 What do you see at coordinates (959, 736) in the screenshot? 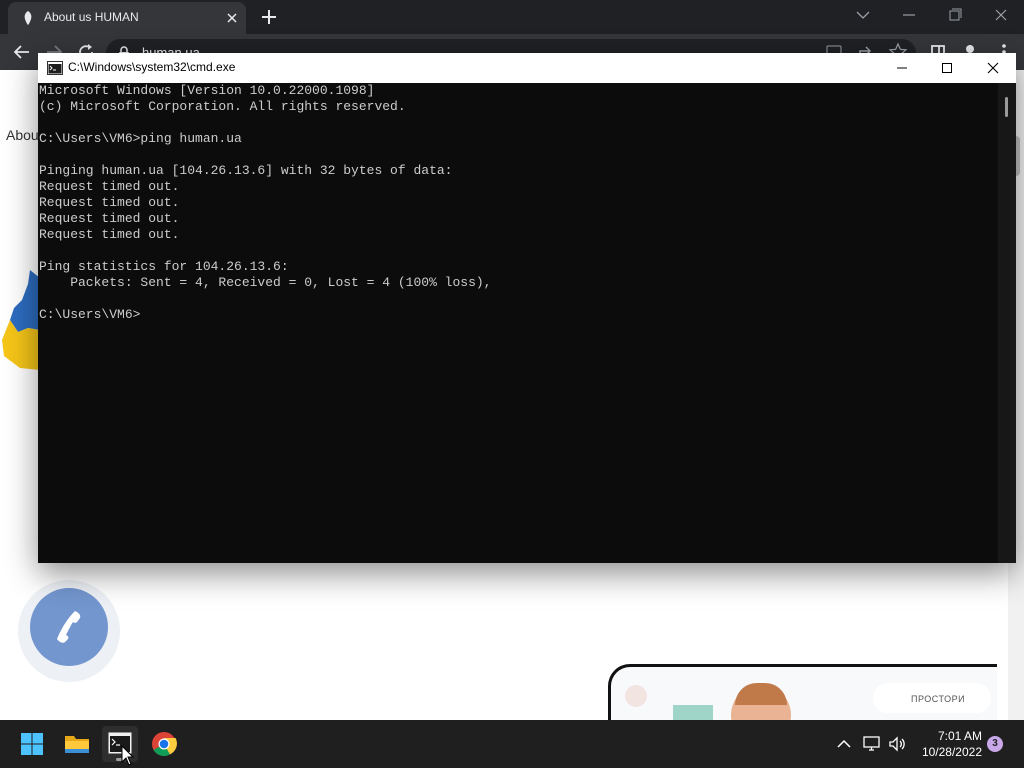
I see `clock-time: 7:01 AM` at bounding box center [959, 736].